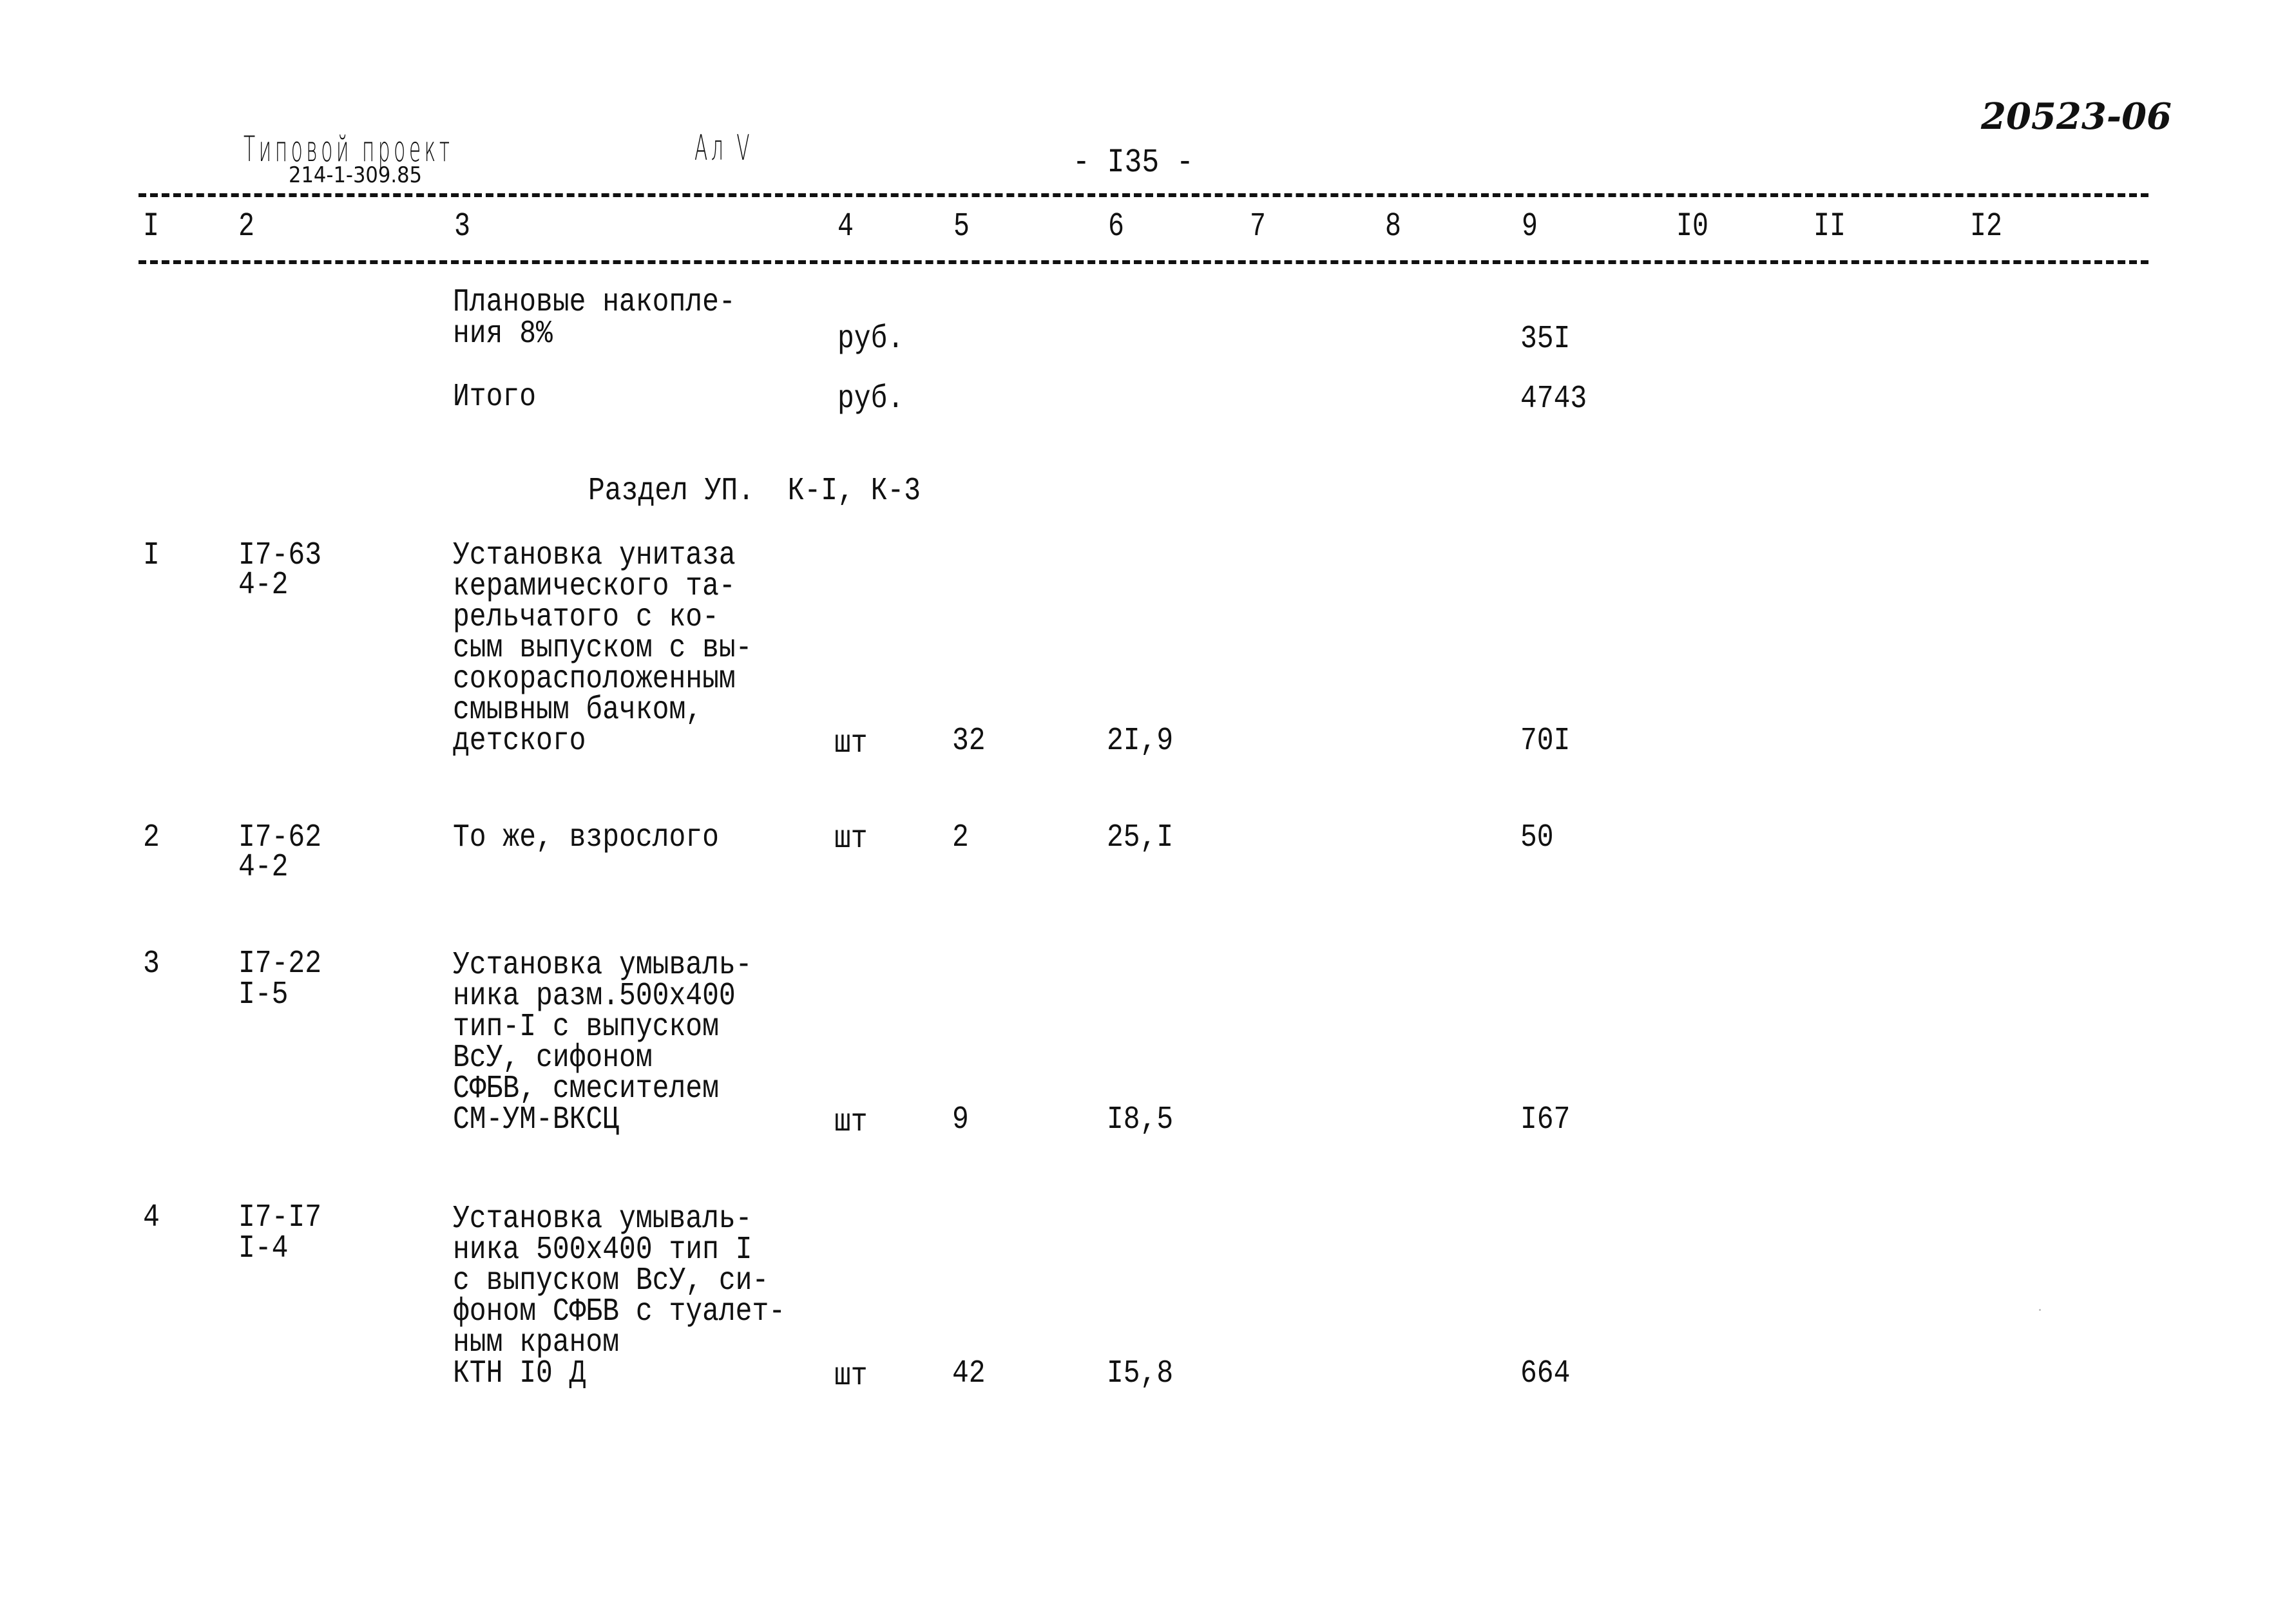 Image resolution: width=2296 pixels, height=1613 pixels. What do you see at coordinates (619, 1312) in the screenshot?
I see `row-name-line: фоном СФБВ с туалет-` at bounding box center [619, 1312].